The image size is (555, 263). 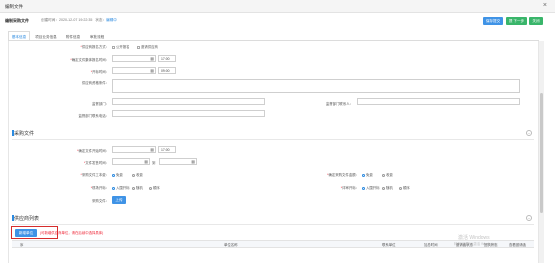 What do you see at coordinates (474, 238) in the screenshot?
I see `activation-watermark: 激活 Windows` at bounding box center [474, 238].